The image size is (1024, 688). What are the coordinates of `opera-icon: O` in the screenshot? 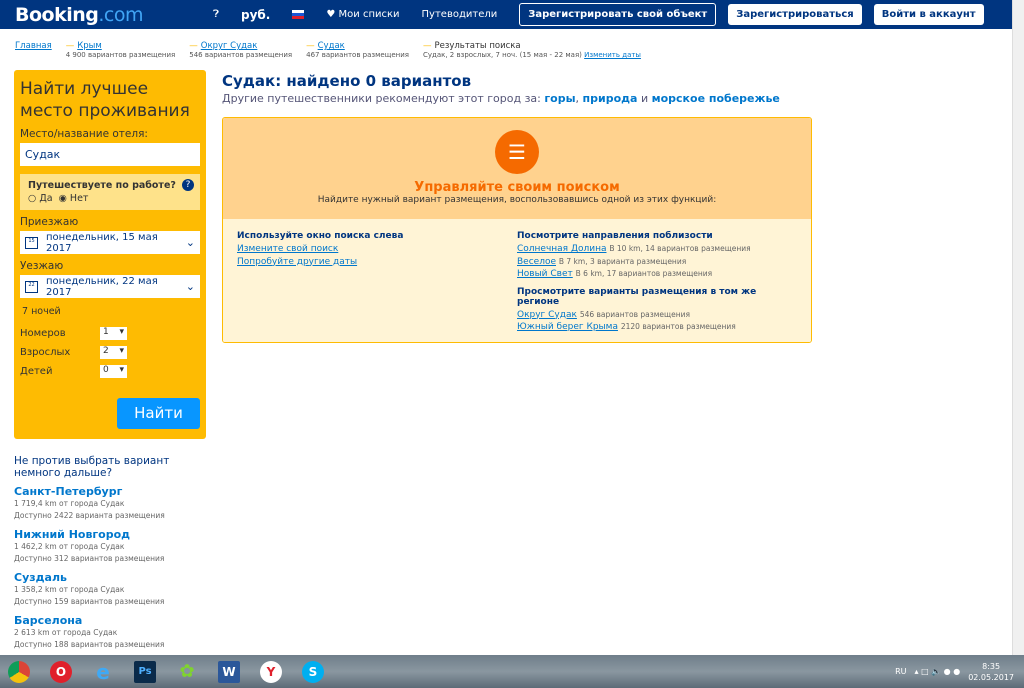 It's located at (61, 672).